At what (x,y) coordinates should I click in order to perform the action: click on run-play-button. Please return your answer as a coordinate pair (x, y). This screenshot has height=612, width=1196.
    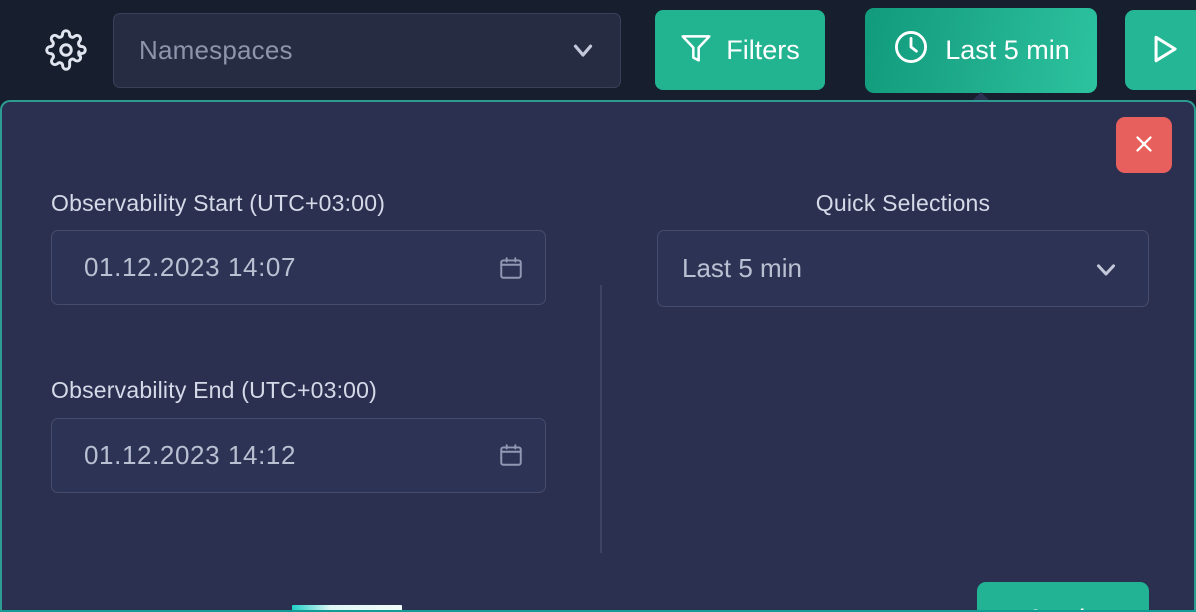
    Looking at the image, I should click on (1160, 50).